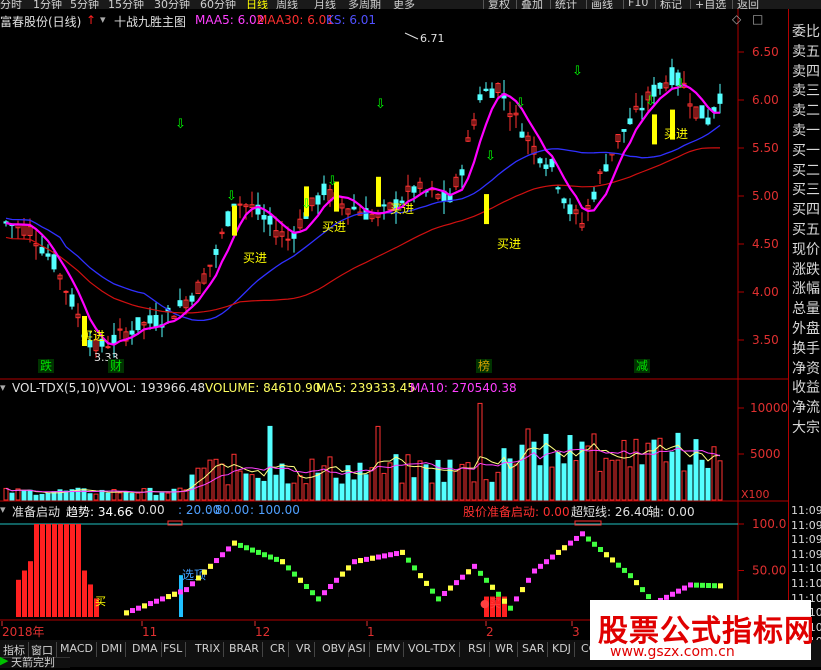 Image resolution: width=821 pixels, height=670 pixels. What do you see at coordinates (325, 4) in the screenshot?
I see `period-tab-8: 月线` at bounding box center [325, 4].